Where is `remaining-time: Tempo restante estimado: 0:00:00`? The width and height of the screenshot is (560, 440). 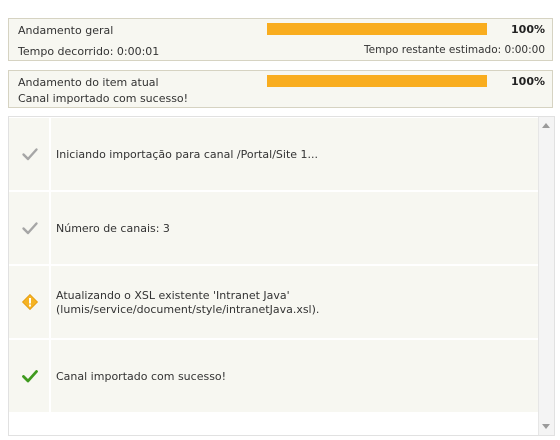
remaining-time: Tempo restante estimado: 0:00:00 is located at coordinates (454, 50).